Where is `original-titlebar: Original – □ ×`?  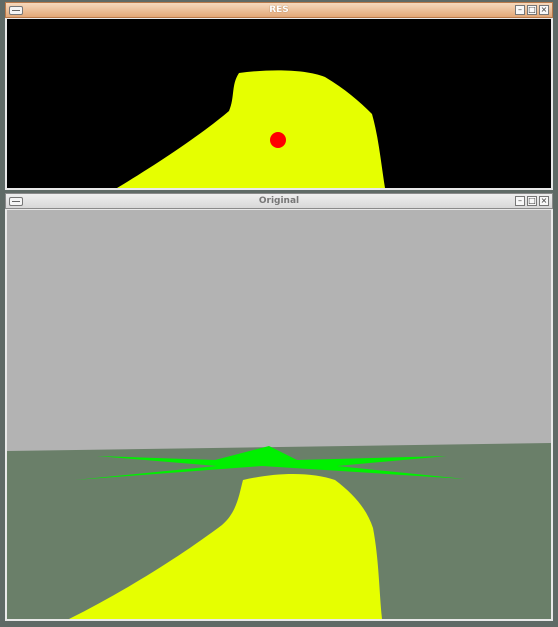
original-titlebar: Original – □ × is located at coordinates (279, 201).